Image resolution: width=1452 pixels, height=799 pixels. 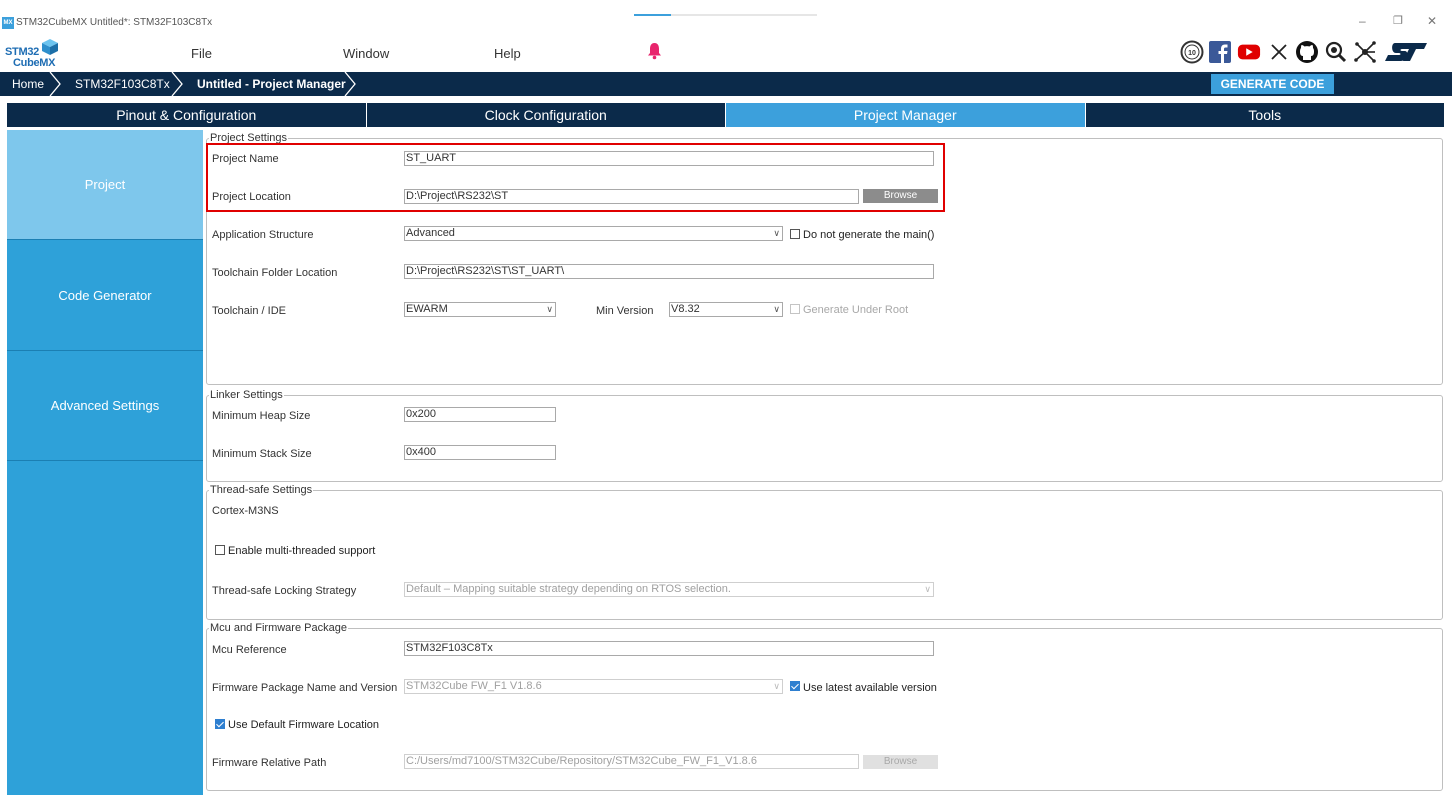 What do you see at coordinates (187, 115) in the screenshot?
I see `tab-pinout-configuration: Pinout & Configuration` at bounding box center [187, 115].